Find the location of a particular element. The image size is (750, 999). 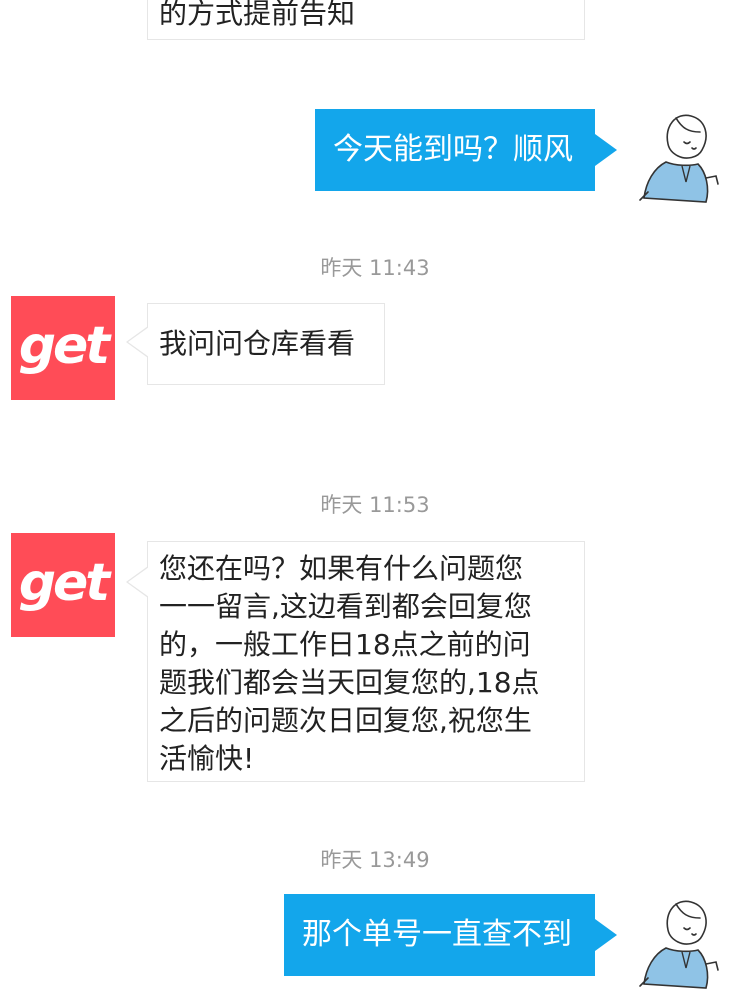

message-line: 活愉快! is located at coordinates (207, 758).